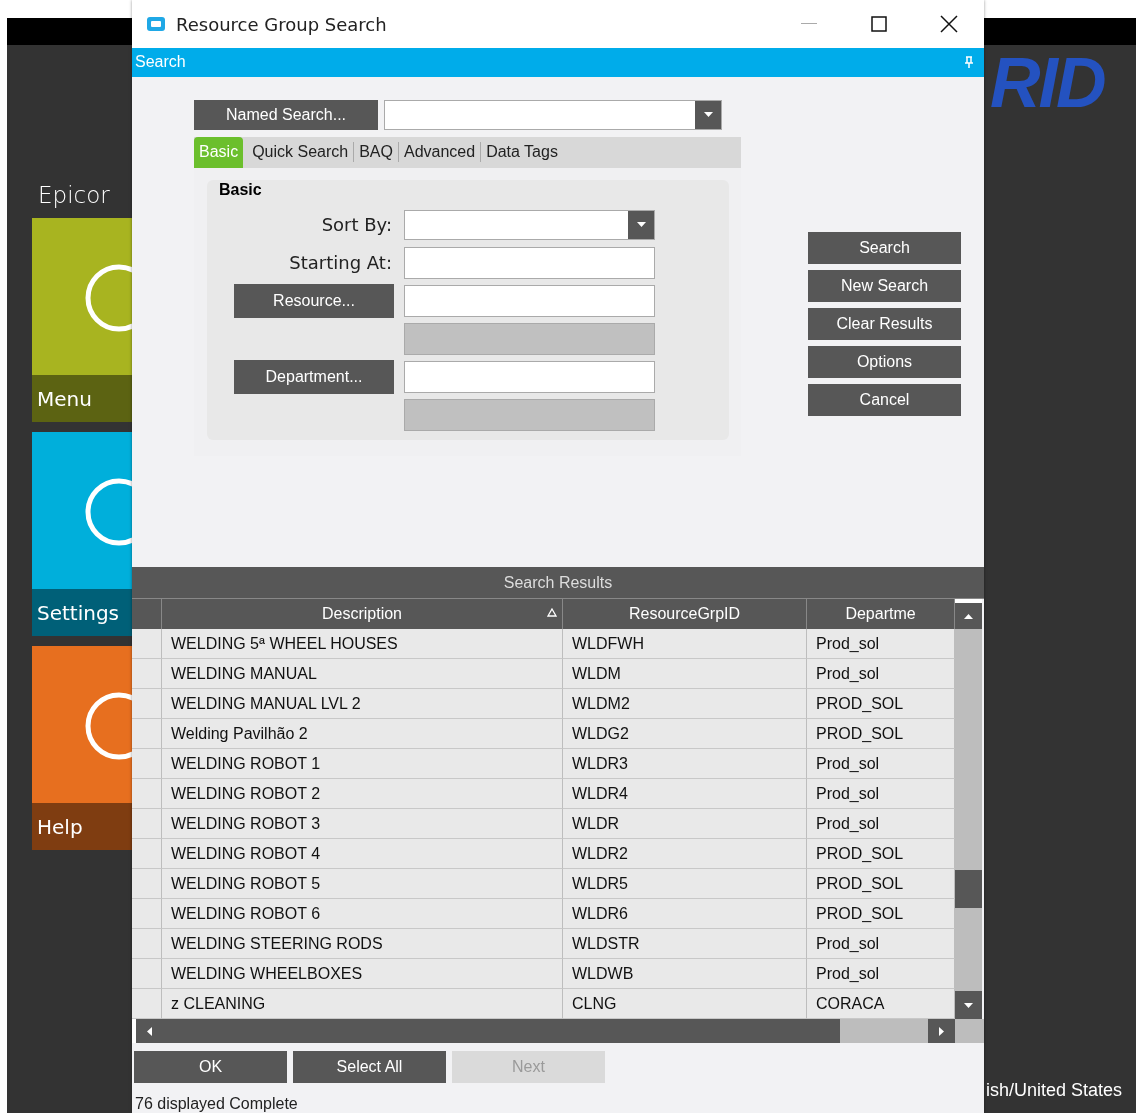  What do you see at coordinates (362, 704) in the screenshot?
I see `table-cell: WELDING MANUAL LVL 2` at bounding box center [362, 704].